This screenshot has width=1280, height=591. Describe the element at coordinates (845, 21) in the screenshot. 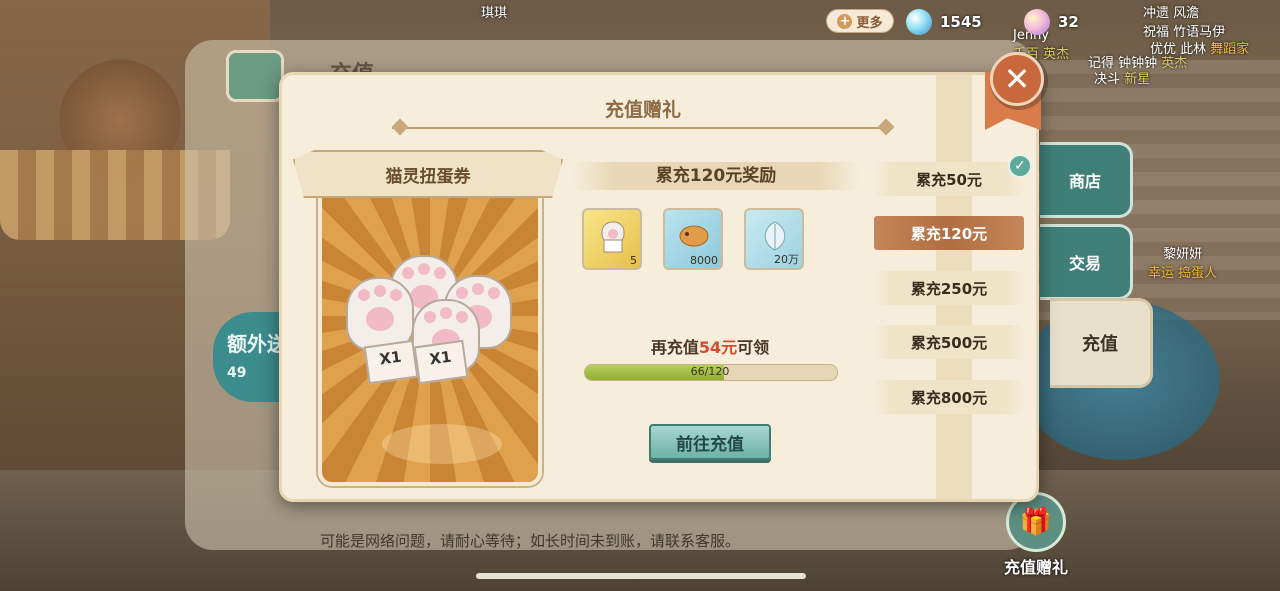

I see `plus-icon: +` at that location.